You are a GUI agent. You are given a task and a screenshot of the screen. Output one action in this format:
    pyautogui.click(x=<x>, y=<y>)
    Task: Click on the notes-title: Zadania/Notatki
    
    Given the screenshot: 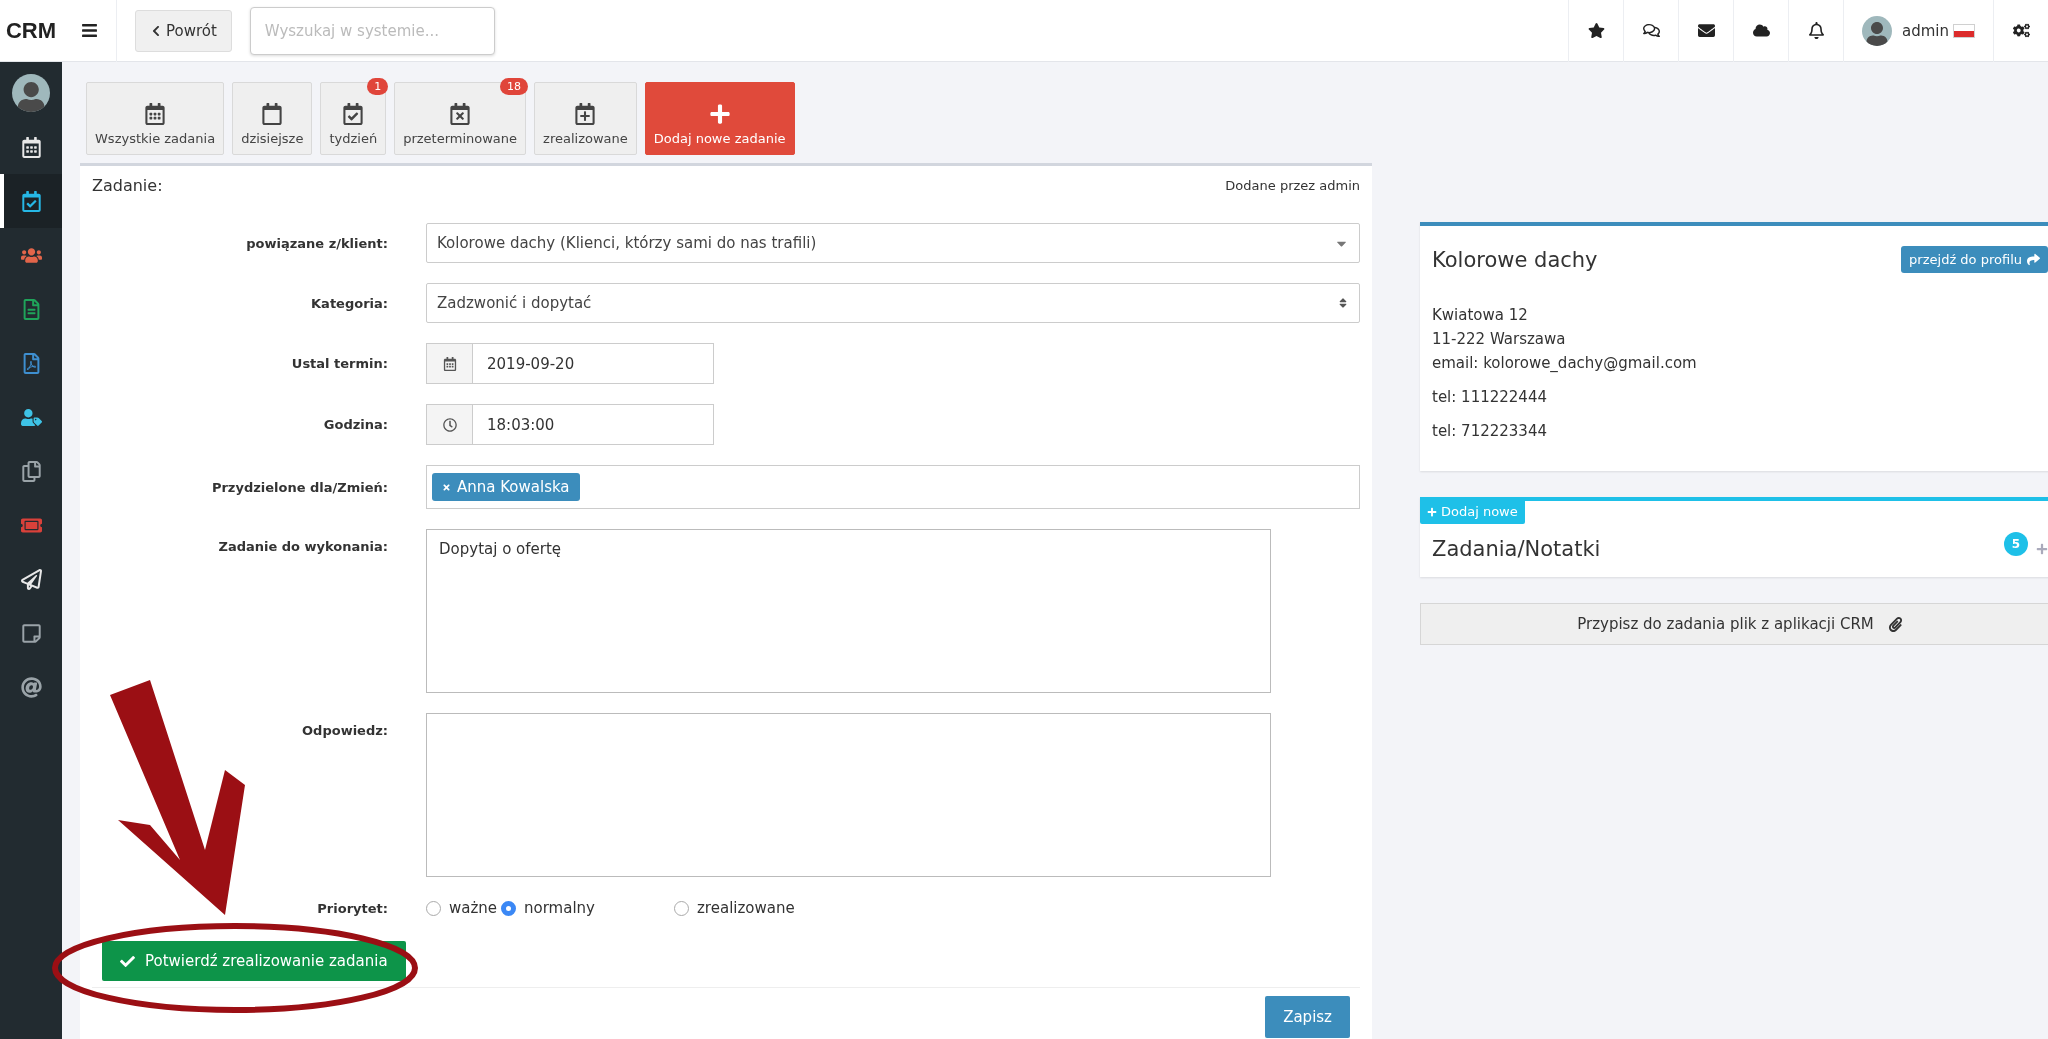 What is the action you would take?
    pyautogui.click(x=1516, y=549)
    